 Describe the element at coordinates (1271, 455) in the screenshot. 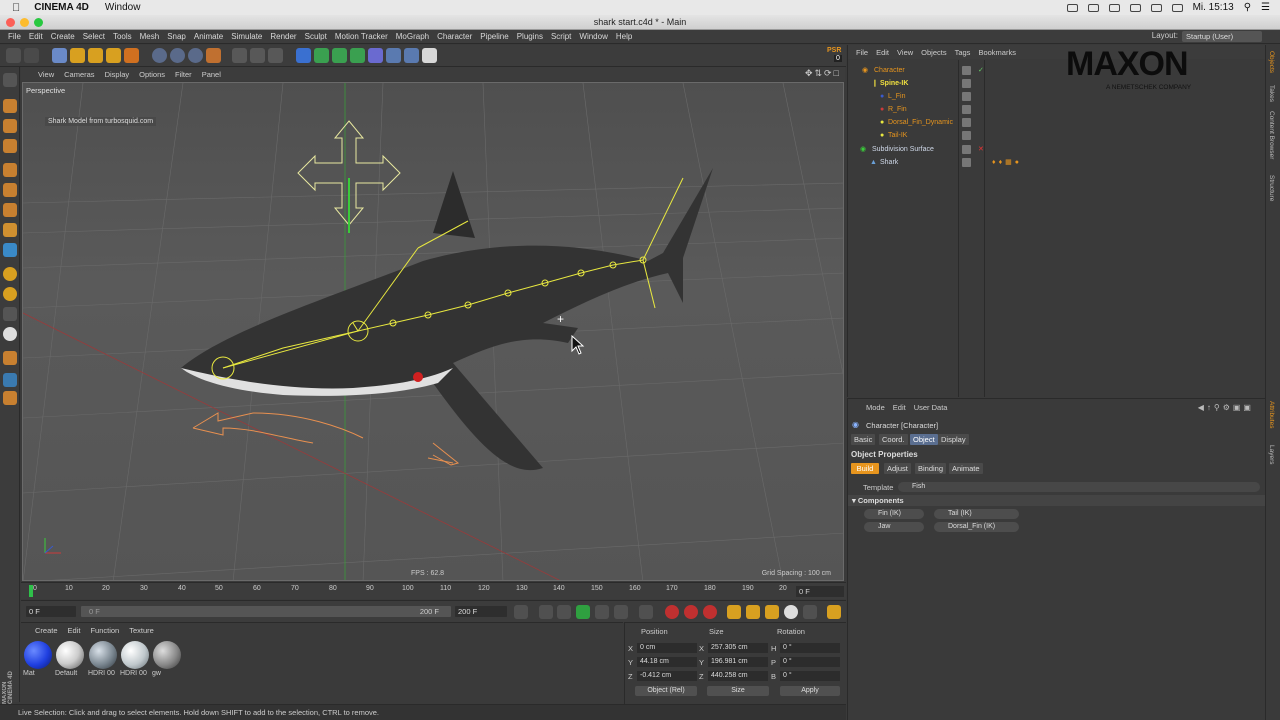

I see `side-tab-layers: Layers` at that location.